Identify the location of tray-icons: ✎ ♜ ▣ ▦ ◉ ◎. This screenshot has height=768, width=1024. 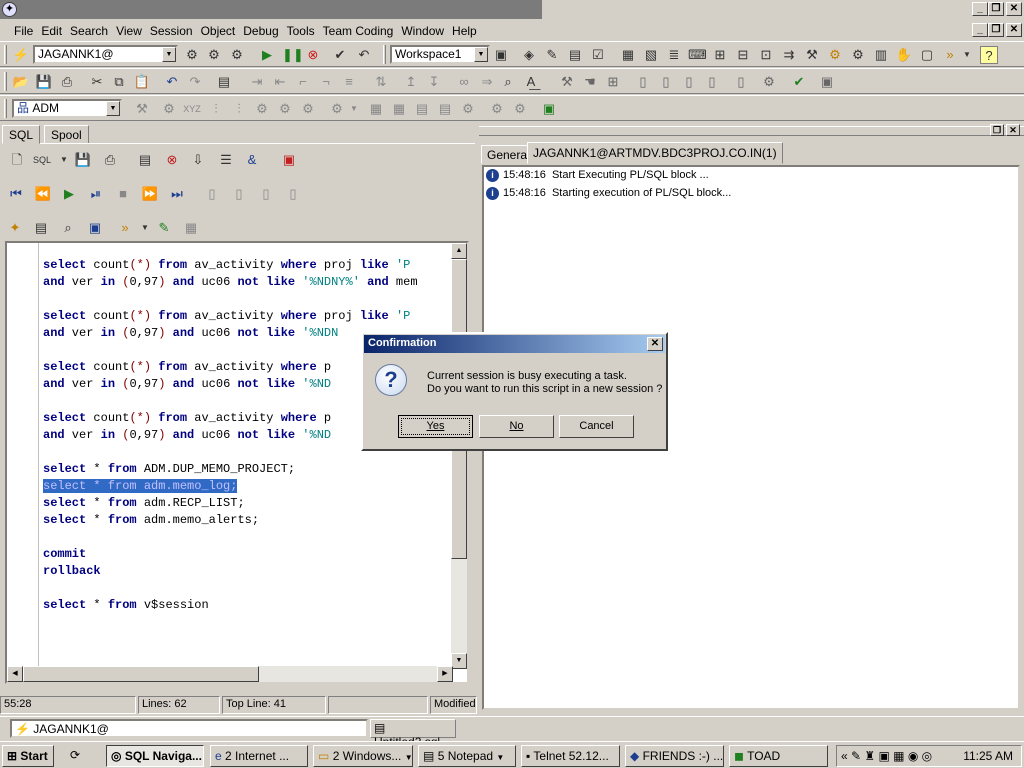
(891, 756).